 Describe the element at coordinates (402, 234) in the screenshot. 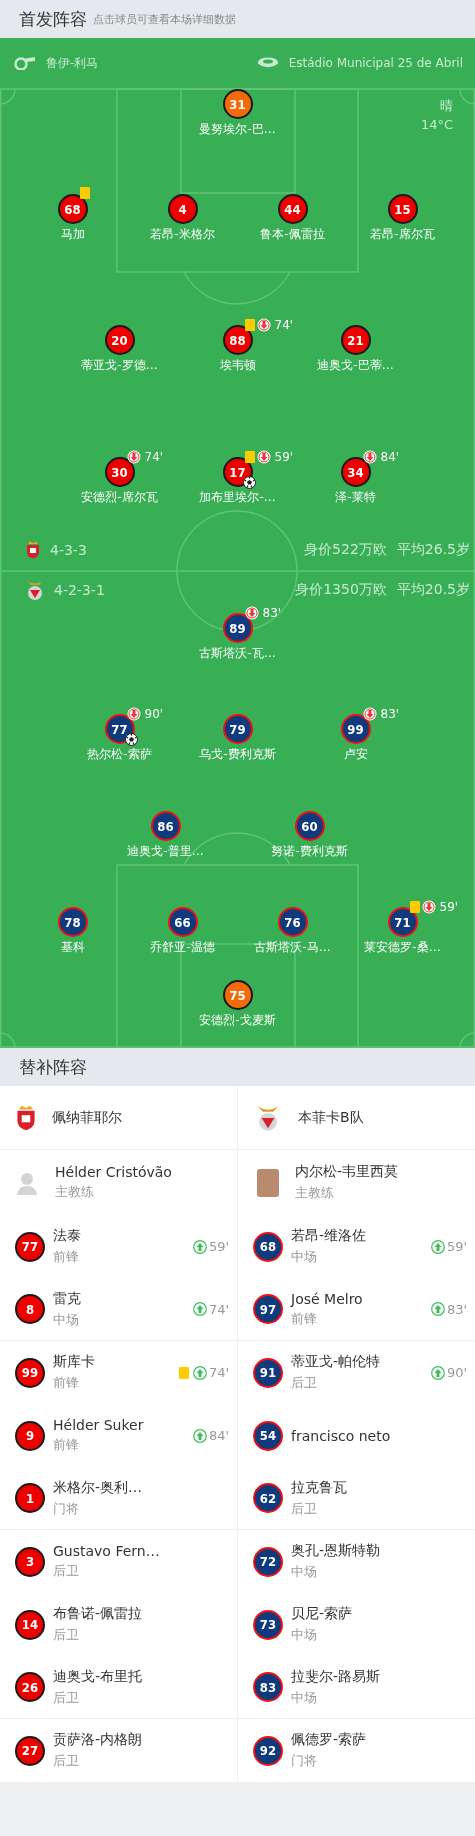

I see `player-name: 若昂-席尔瓦` at that location.